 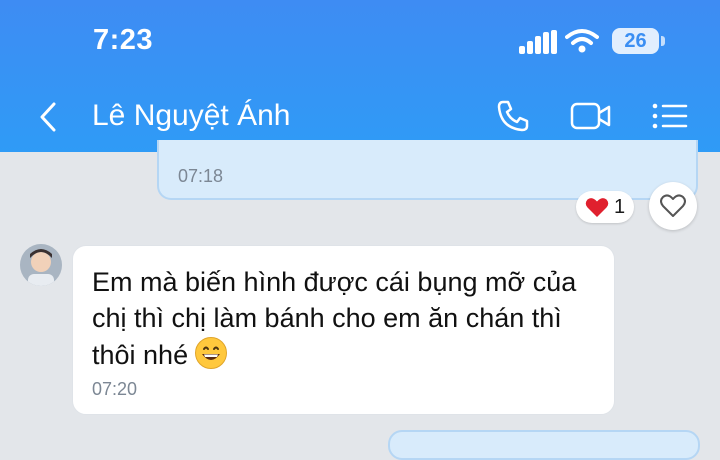 I want to click on grinning-face-icon, so click(x=211, y=353).